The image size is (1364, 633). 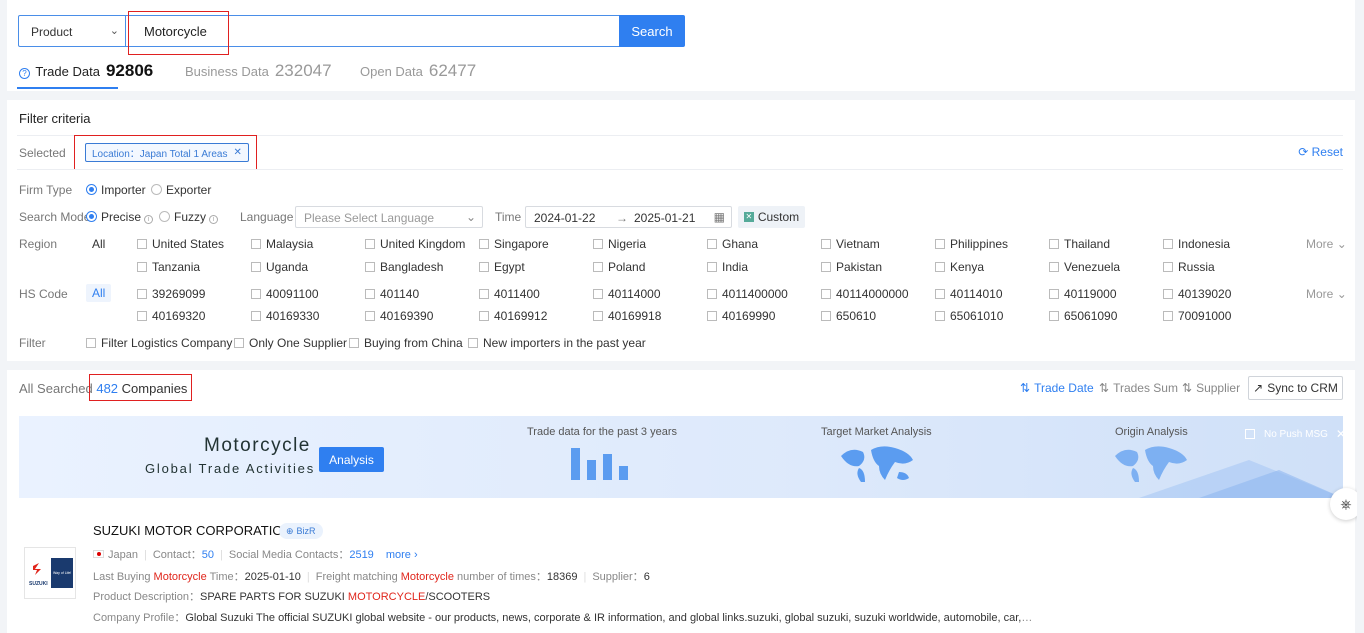 What do you see at coordinates (116, 190) in the screenshot?
I see `radio-importer: Importer` at bounding box center [116, 190].